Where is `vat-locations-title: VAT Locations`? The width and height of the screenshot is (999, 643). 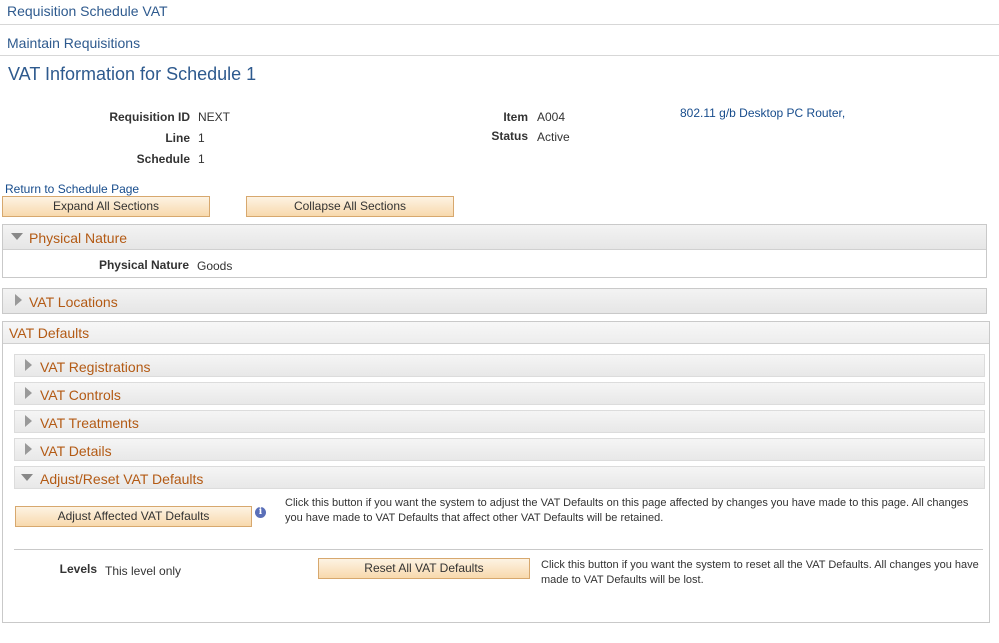 vat-locations-title: VAT Locations is located at coordinates (73, 302).